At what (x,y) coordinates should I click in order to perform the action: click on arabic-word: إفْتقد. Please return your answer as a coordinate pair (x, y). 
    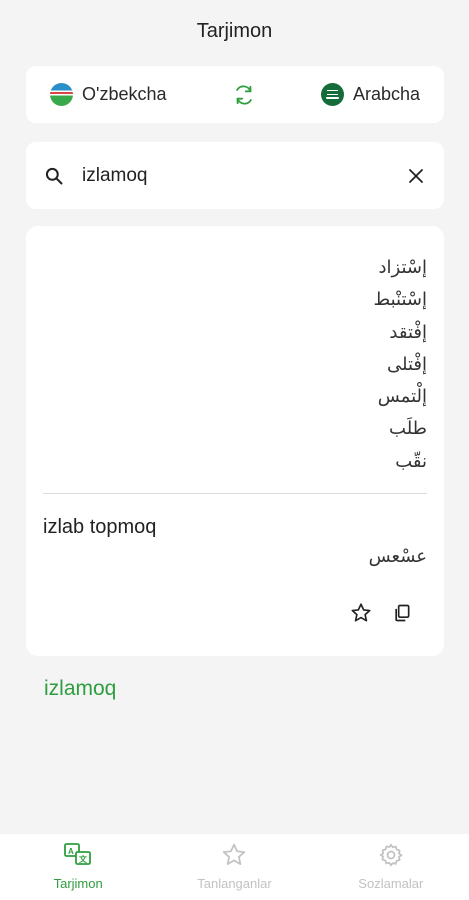
    Looking at the image, I should click on (408, 332).